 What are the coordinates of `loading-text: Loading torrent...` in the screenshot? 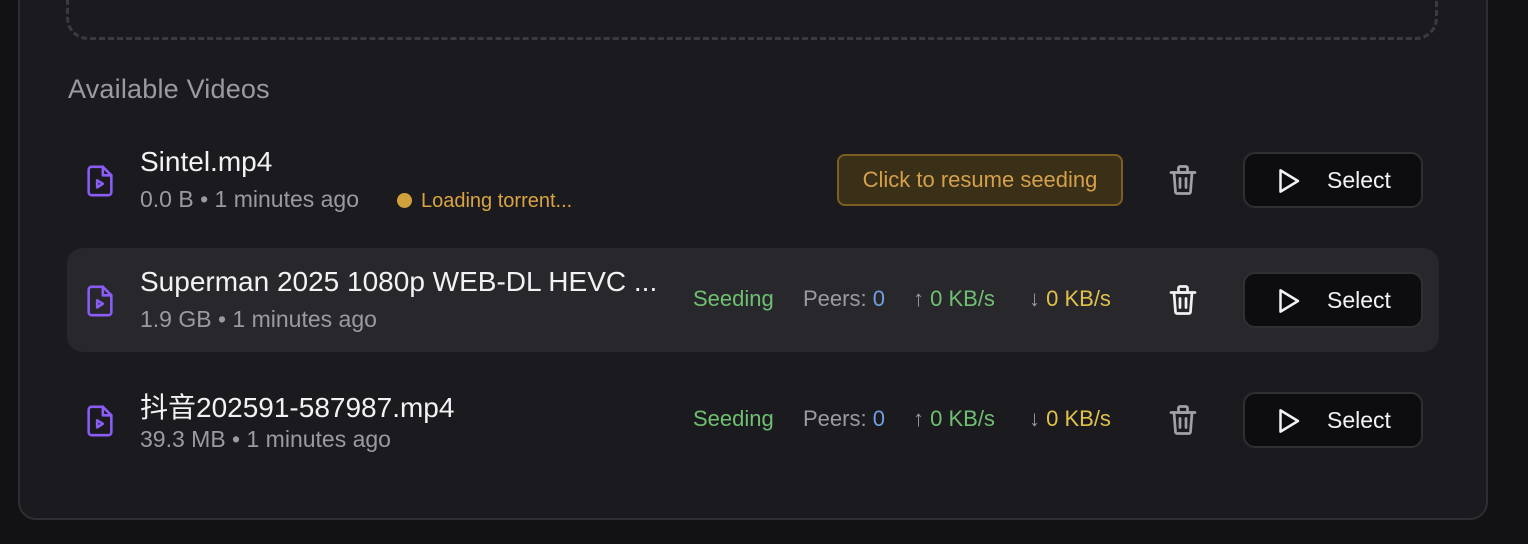 It's located at (497, 201).